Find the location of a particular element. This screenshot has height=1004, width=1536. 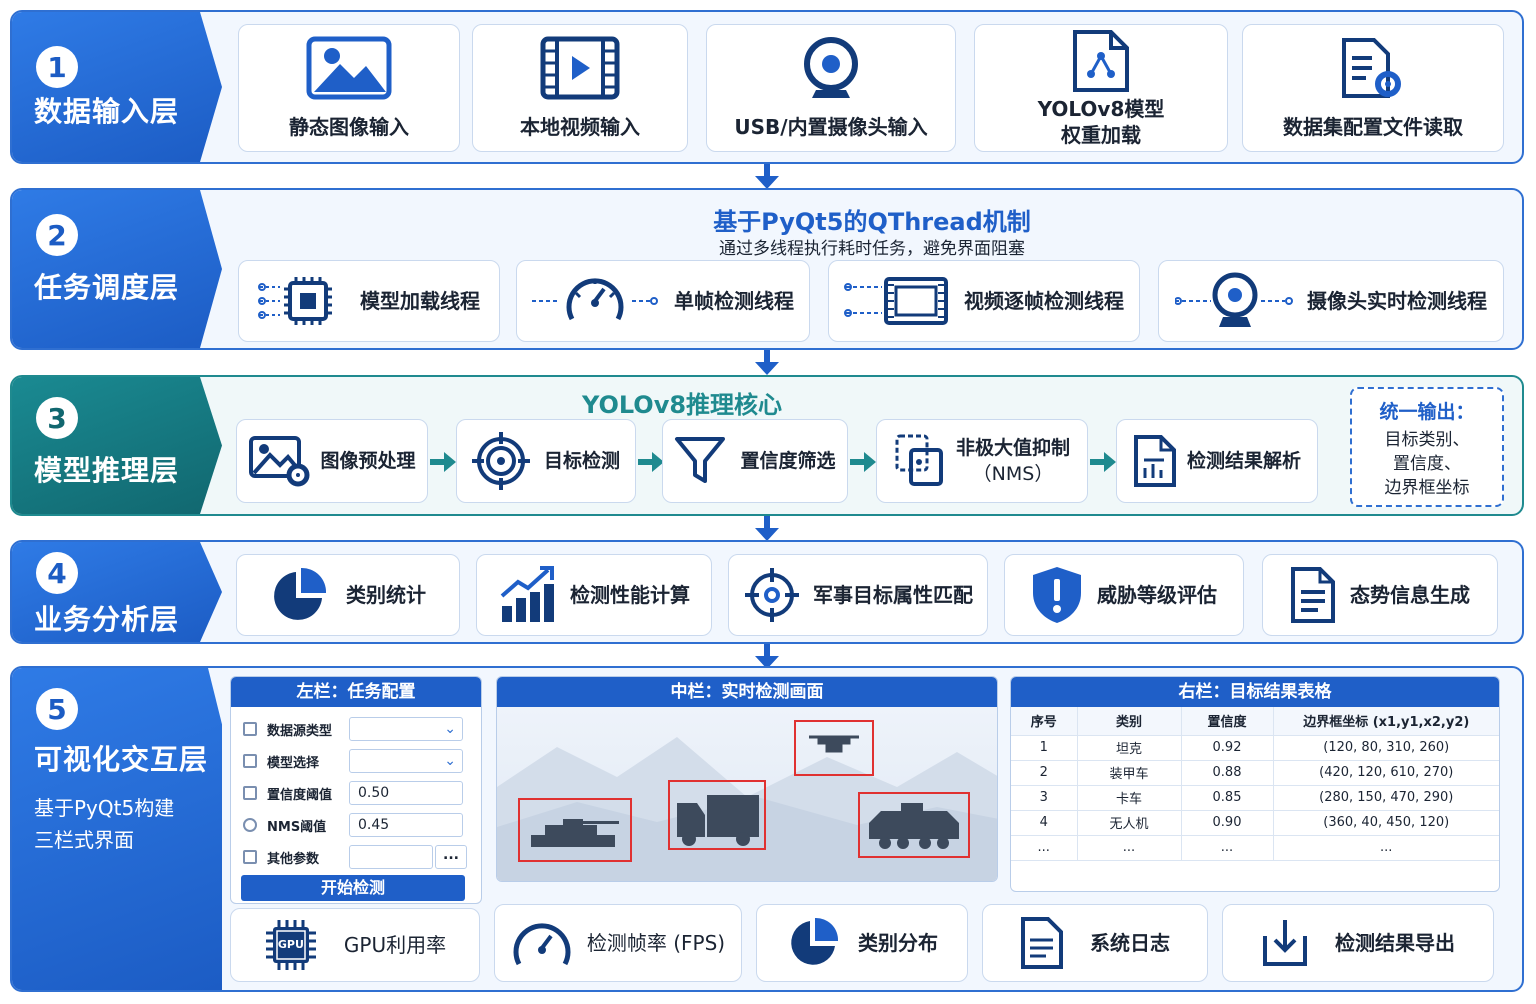

cell: 无人机 is located at coordinates (1128, 823).